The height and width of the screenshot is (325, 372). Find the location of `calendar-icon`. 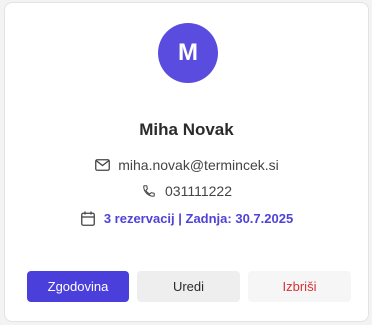

calendar-icon is located at coordinates (88, 218).